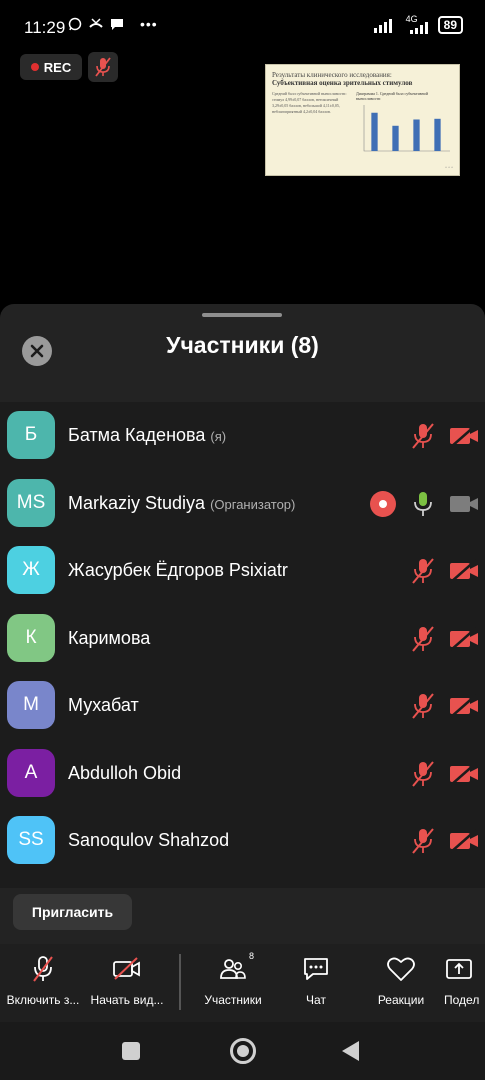  Describe the element at coordinates (242, 28) in the screenshot. I see `status-bar: 11:29 ••• 4G 89` at that location.